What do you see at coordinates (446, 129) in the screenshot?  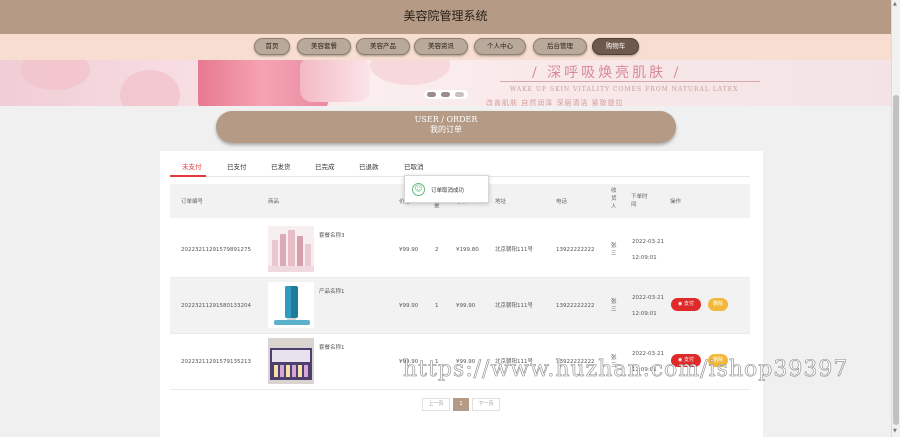 I see `order-header-zh: 我的订单` at bounding box center [446, 129].